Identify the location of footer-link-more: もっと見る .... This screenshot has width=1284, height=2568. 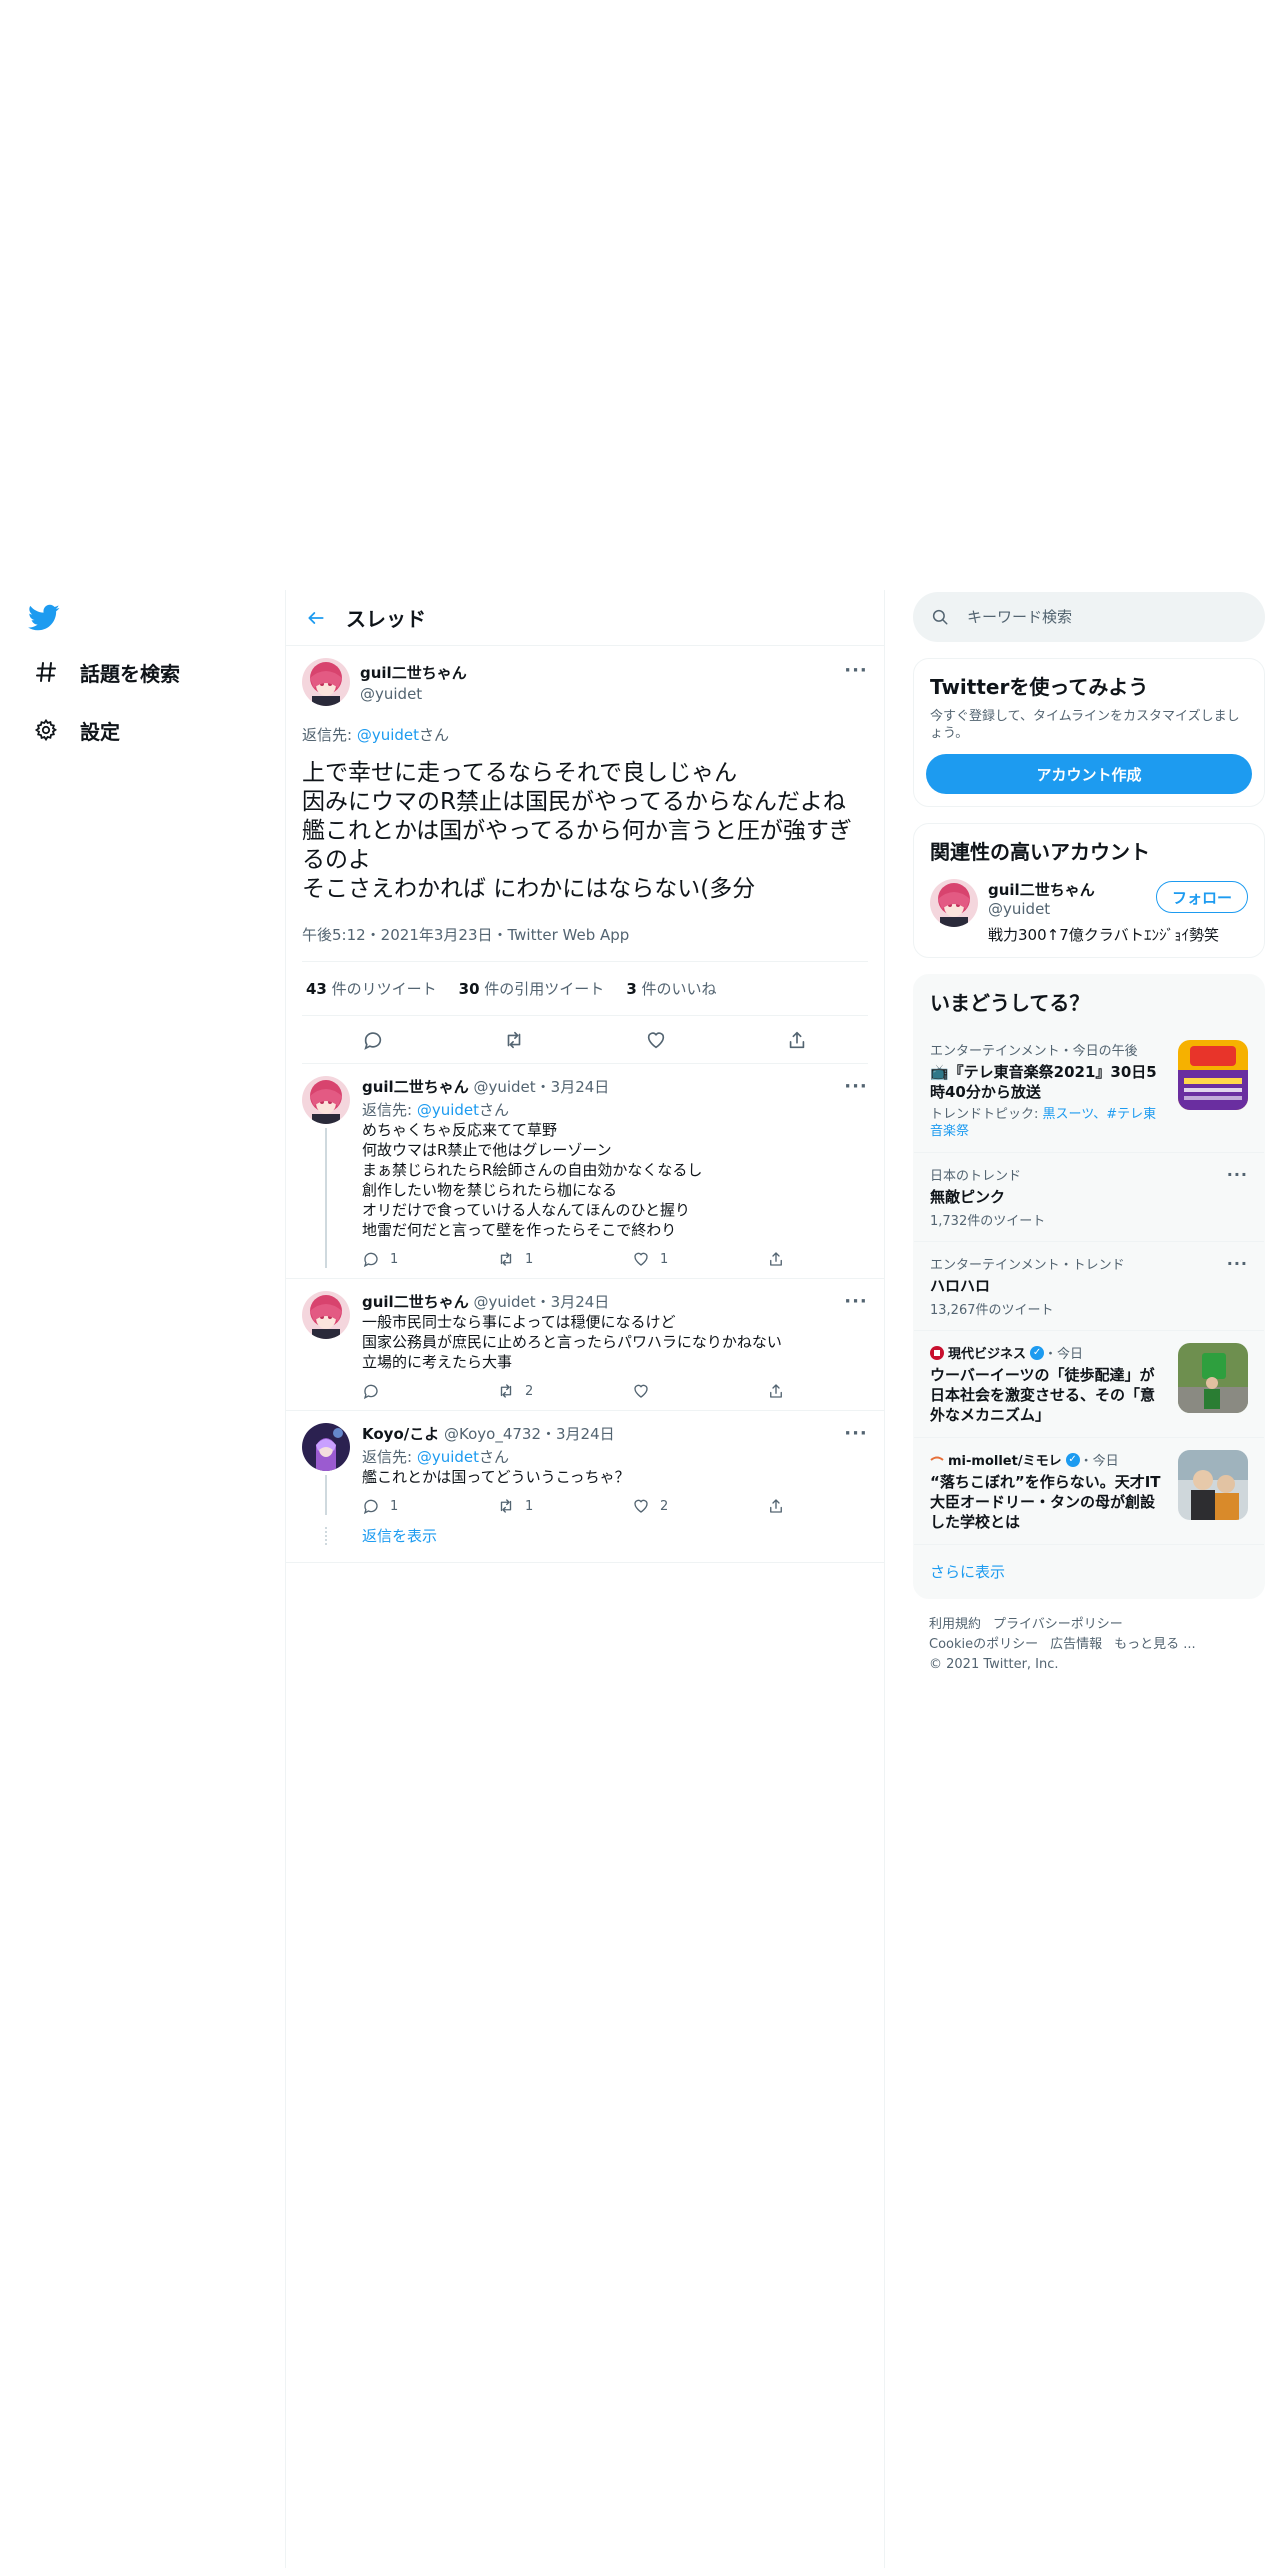
(1155, 1644).